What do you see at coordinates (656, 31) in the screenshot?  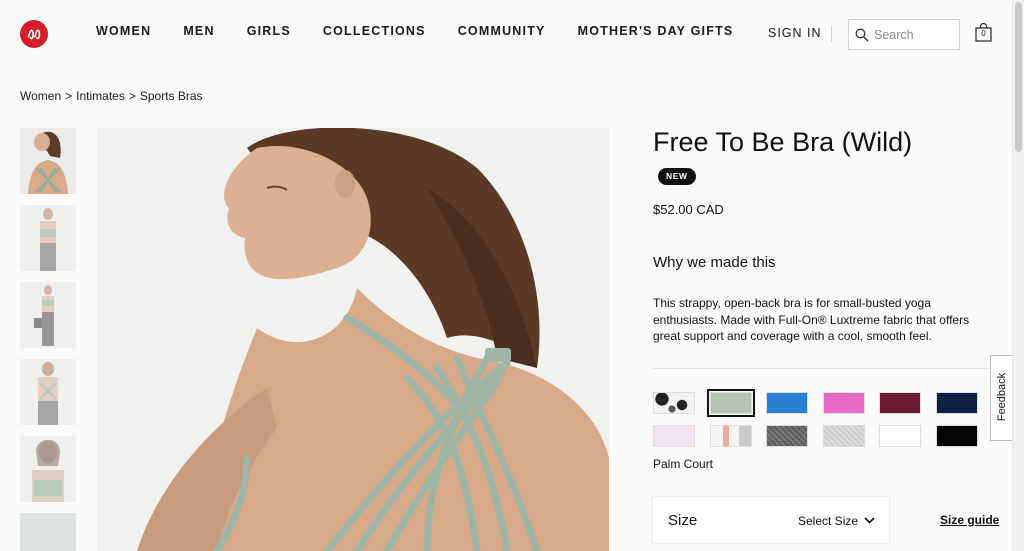 I see `nav-mothers-day-gifts: MOTHER'S DAY GIFTS` at bounding box center [656, 31].